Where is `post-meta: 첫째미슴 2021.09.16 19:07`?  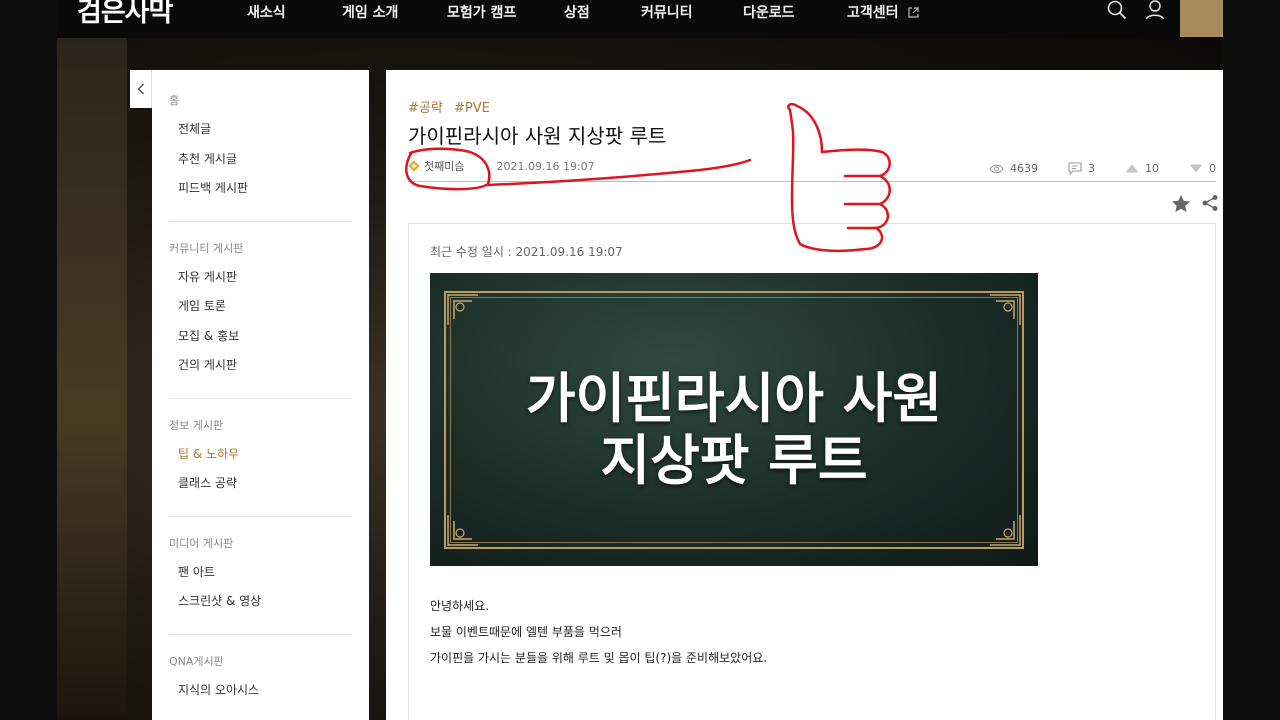
post-meta: 첫째미슴 2021.09.16 19:07 is located at coordinates (501, 166).